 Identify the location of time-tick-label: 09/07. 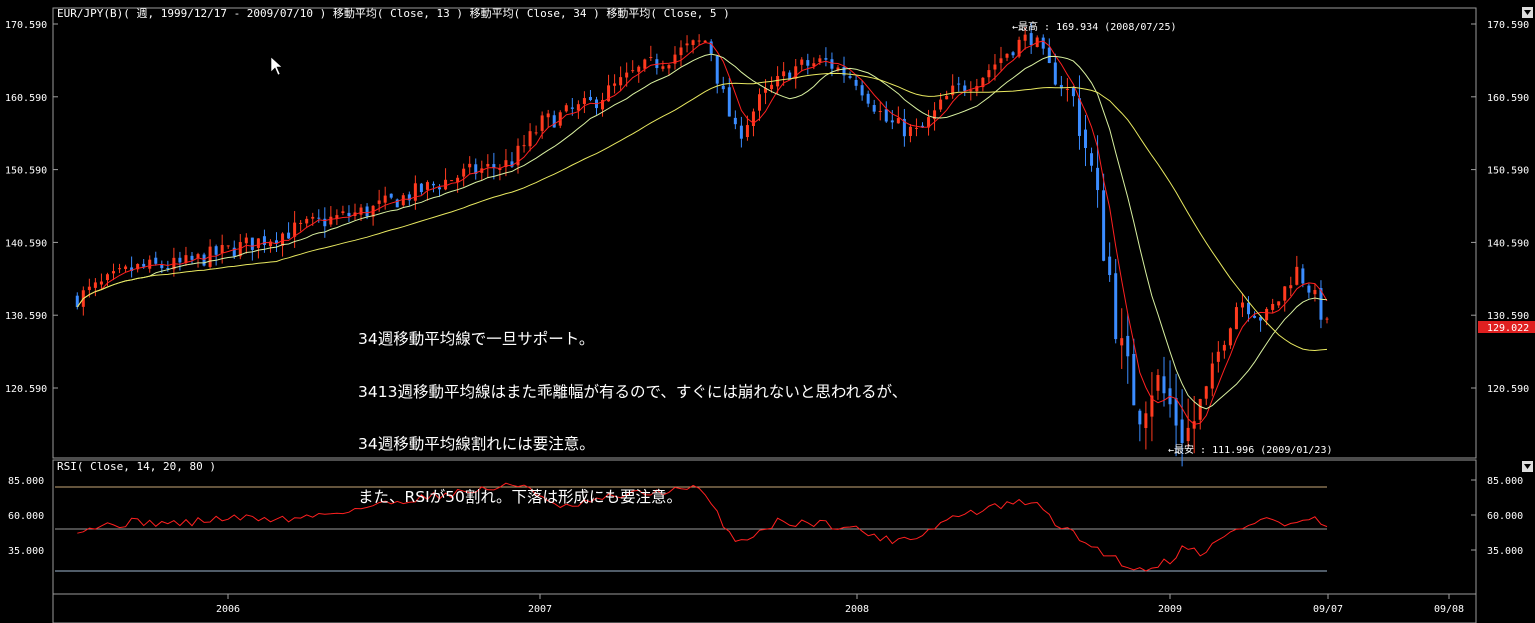
(1328, 609).